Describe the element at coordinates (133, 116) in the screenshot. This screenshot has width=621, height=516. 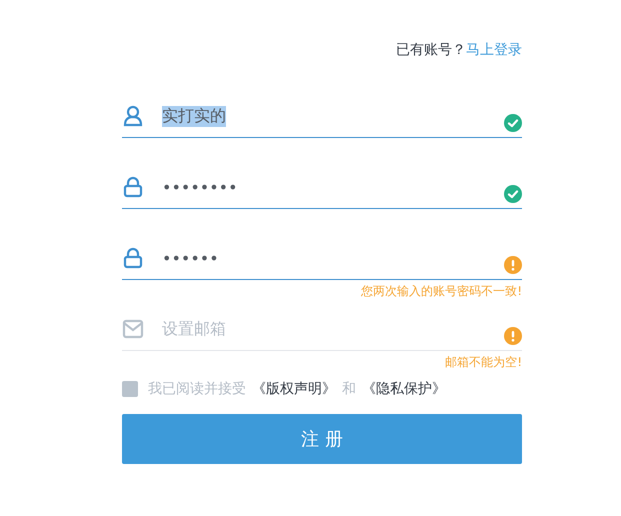
I see `user-icon` at that location.